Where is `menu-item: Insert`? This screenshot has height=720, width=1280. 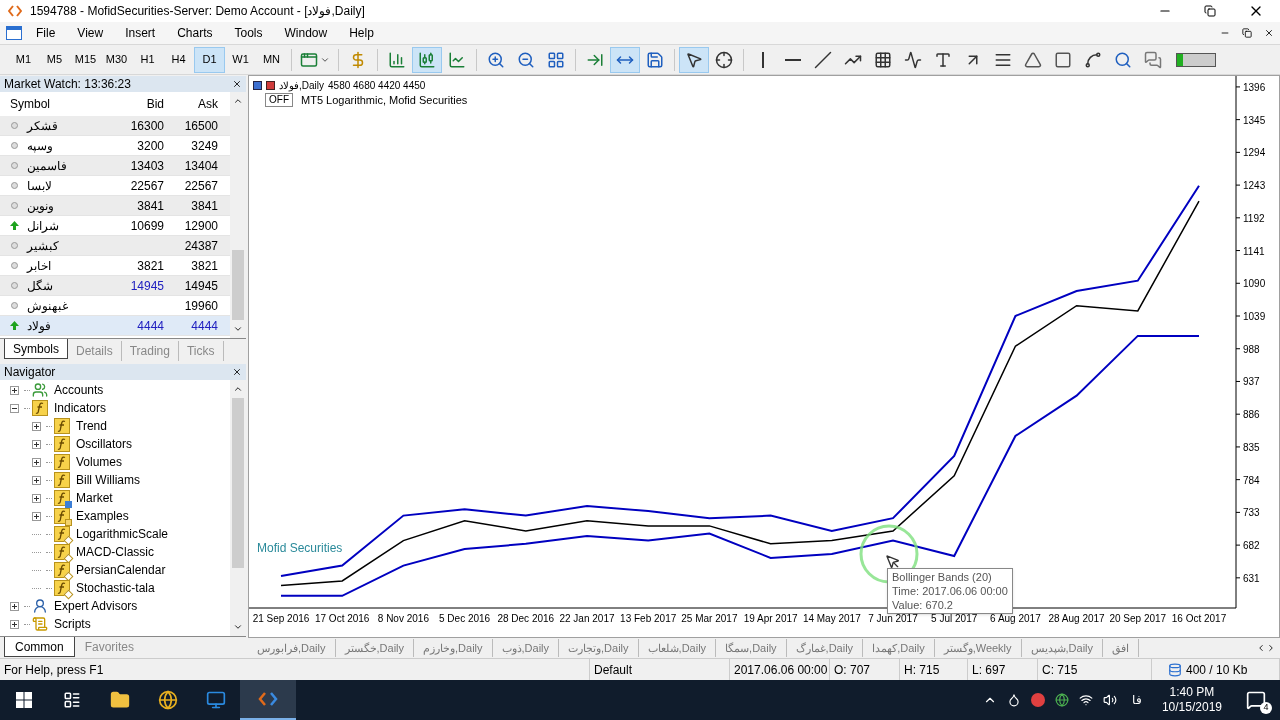 menu-item: Insert is located at coordinates (140, 33).